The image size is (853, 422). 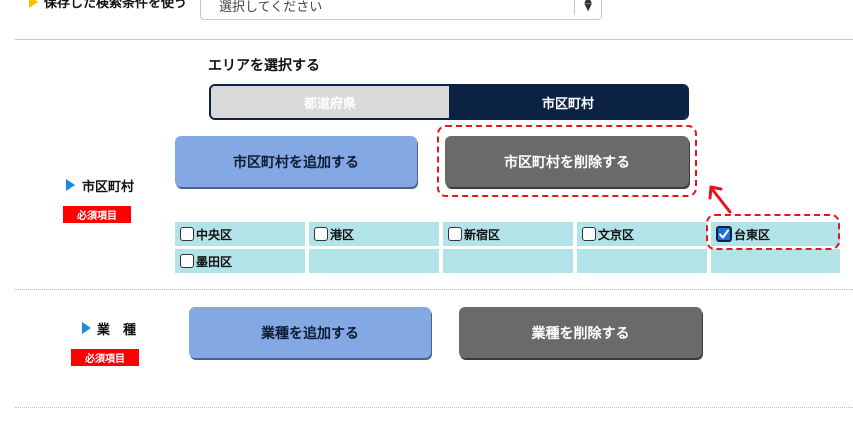 What do you see at coordinates (214, 234) in the screenshot?
I see `option-label: 中央区` at bounding box center [214, 234].